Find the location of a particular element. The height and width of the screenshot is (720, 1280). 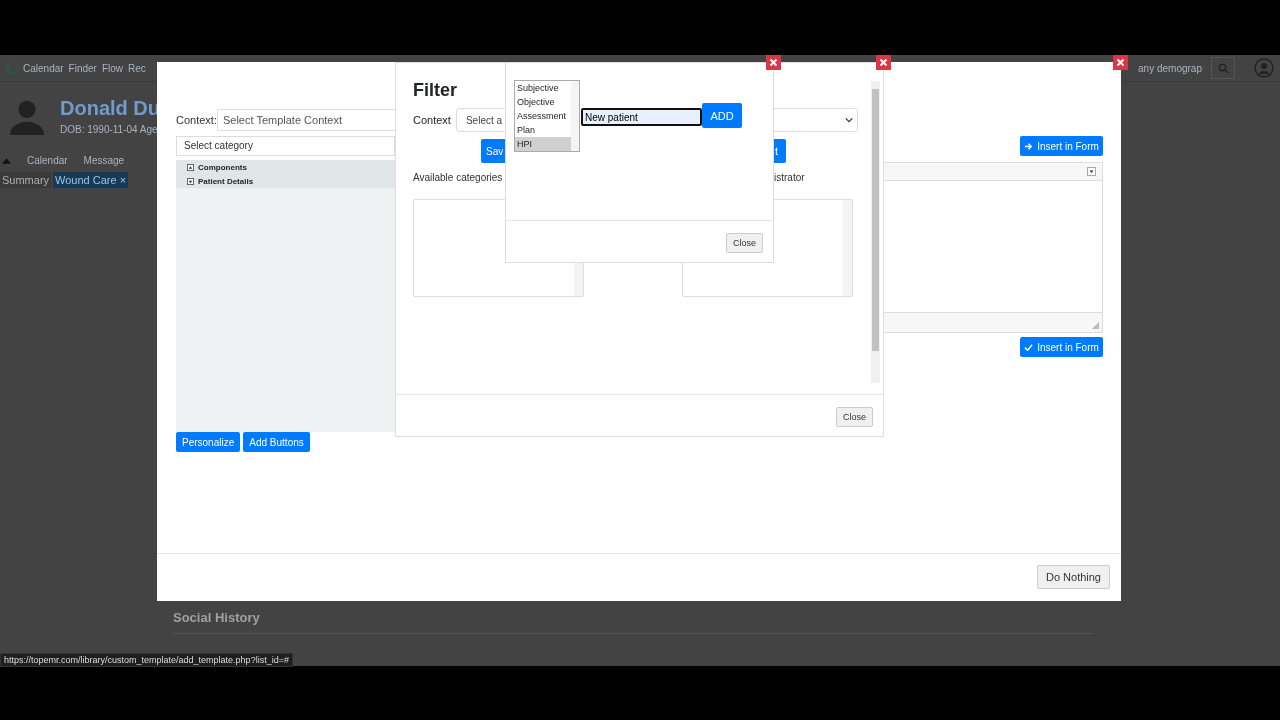

list-label: Available categories is located at coordinates (458, 177).